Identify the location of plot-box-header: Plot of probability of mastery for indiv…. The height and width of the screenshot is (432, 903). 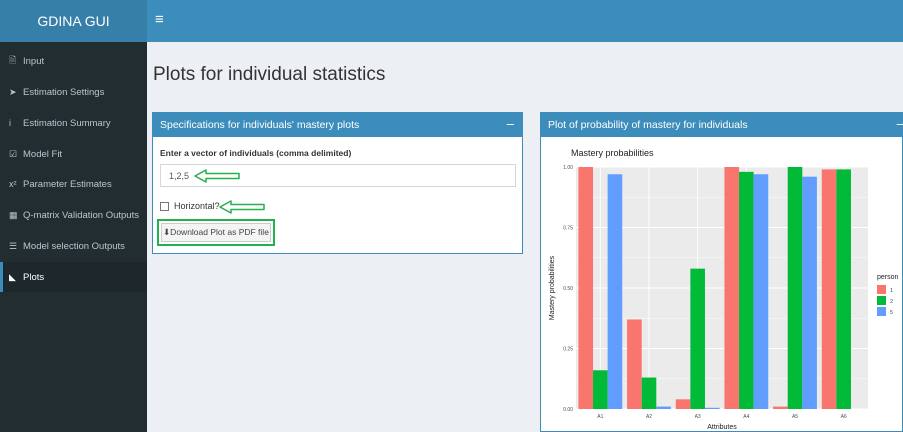
(722, 125).